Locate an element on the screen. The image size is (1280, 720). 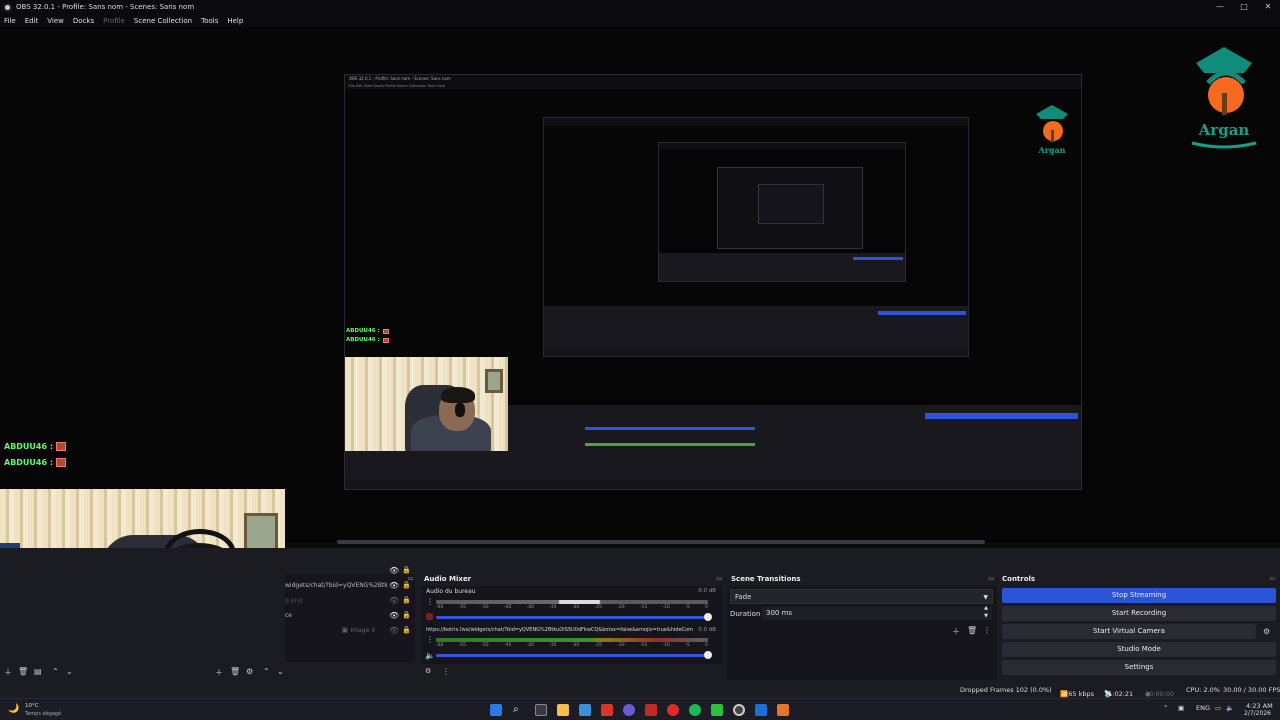
transitions-popout-icon: ▭ is located at coordinates (991, 579).